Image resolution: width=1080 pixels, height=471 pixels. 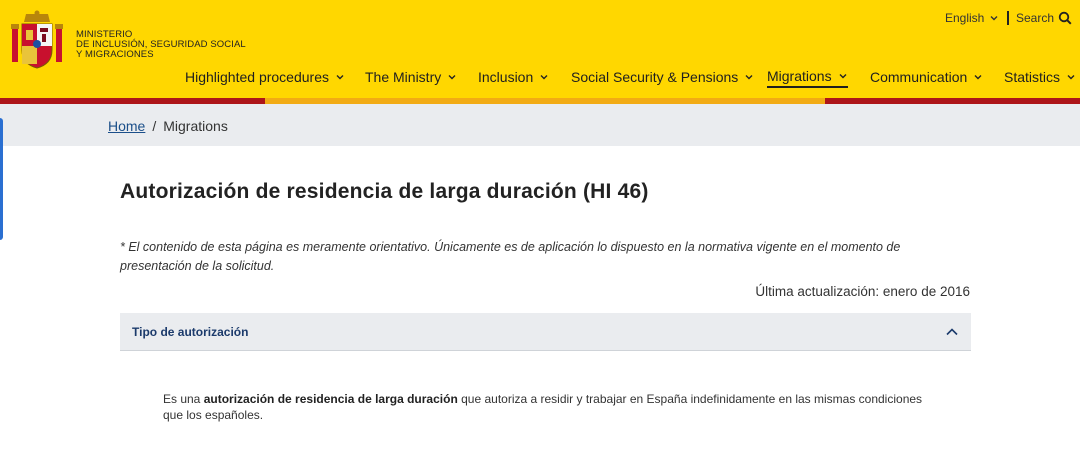 I want to click on breadcrumb-current: Migrations, so click(x=195, y=126).